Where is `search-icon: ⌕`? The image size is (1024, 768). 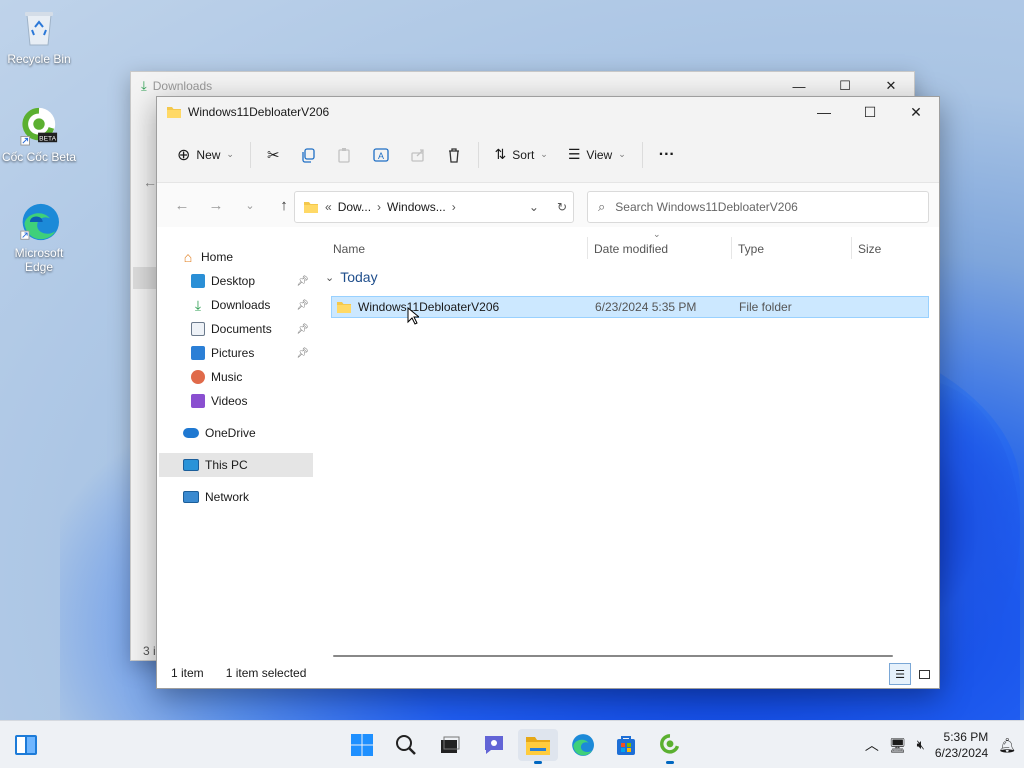
search-icon: ⌕ is located at coordinates (602, 206).